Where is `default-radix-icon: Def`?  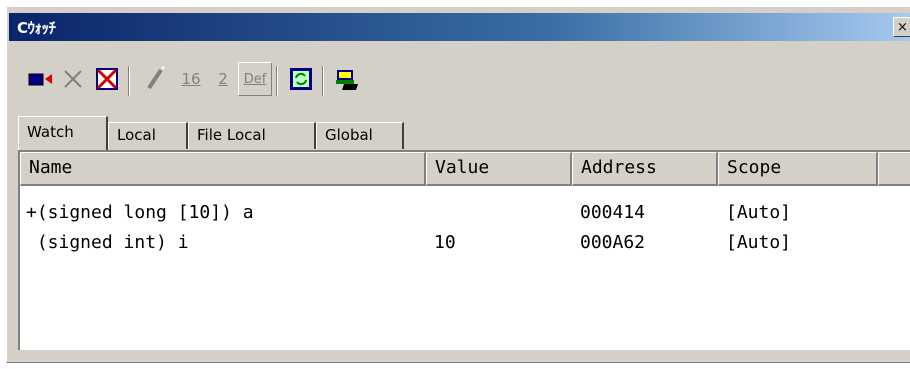
default-radix-icon: Def is located at coordinates (255, 79).